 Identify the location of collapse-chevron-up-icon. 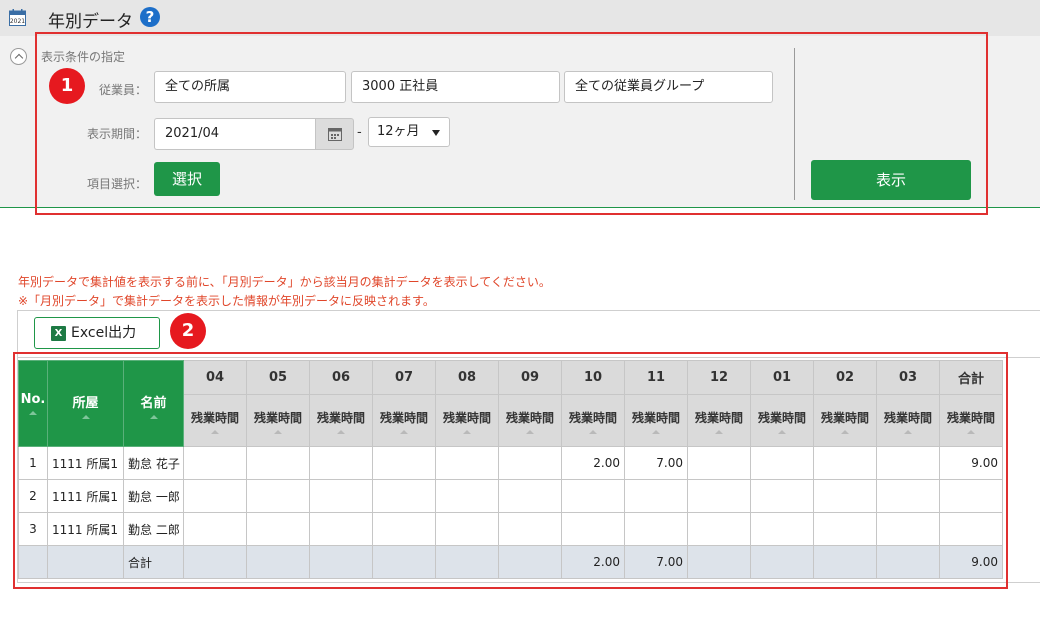
(18, 56).